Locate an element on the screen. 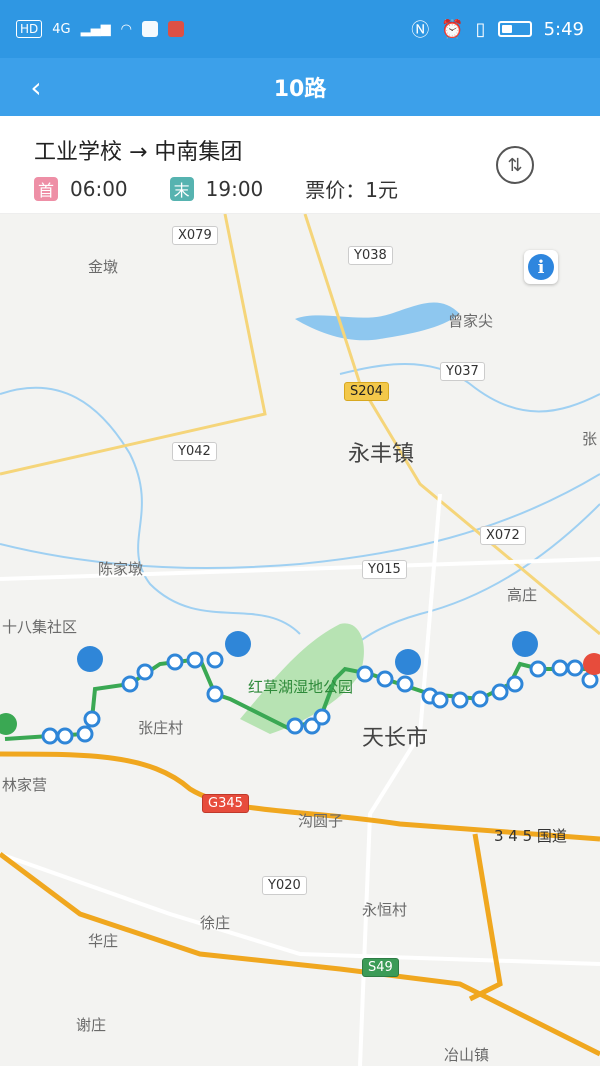  road-label: Y042 is located at coordinates (194, 451).